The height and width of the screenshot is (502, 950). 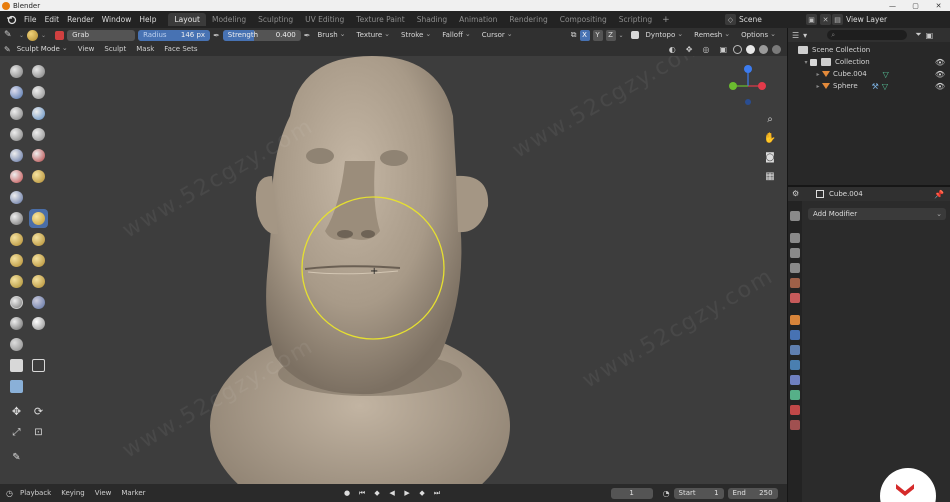 What do you see at coordinates (16, 239) in the screenshot?
I see `tool-pinch` at bounding box center [16, 239].